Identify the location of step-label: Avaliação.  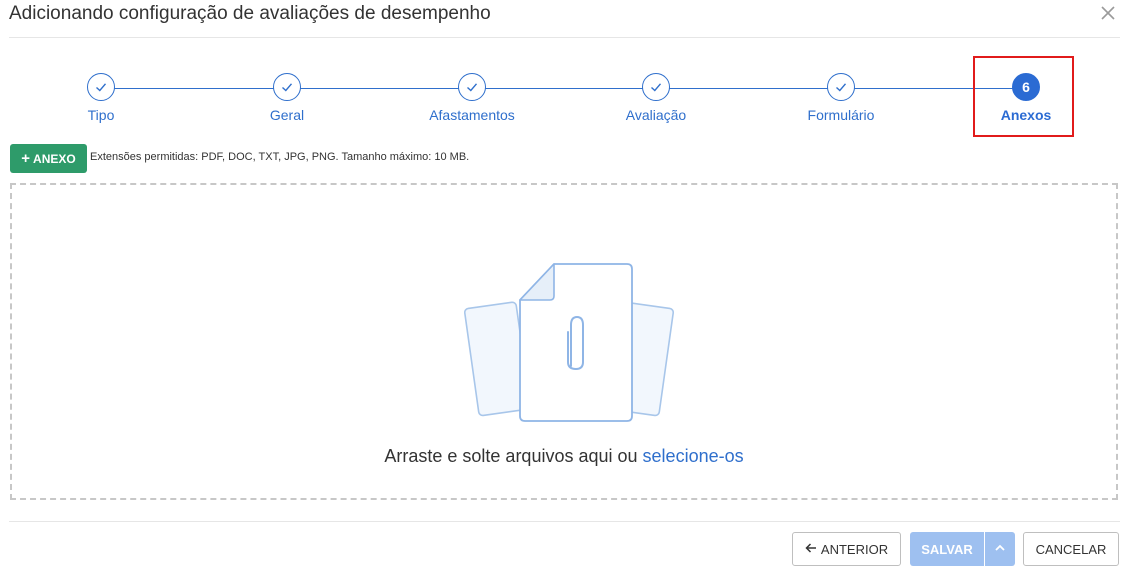
(656, 115).